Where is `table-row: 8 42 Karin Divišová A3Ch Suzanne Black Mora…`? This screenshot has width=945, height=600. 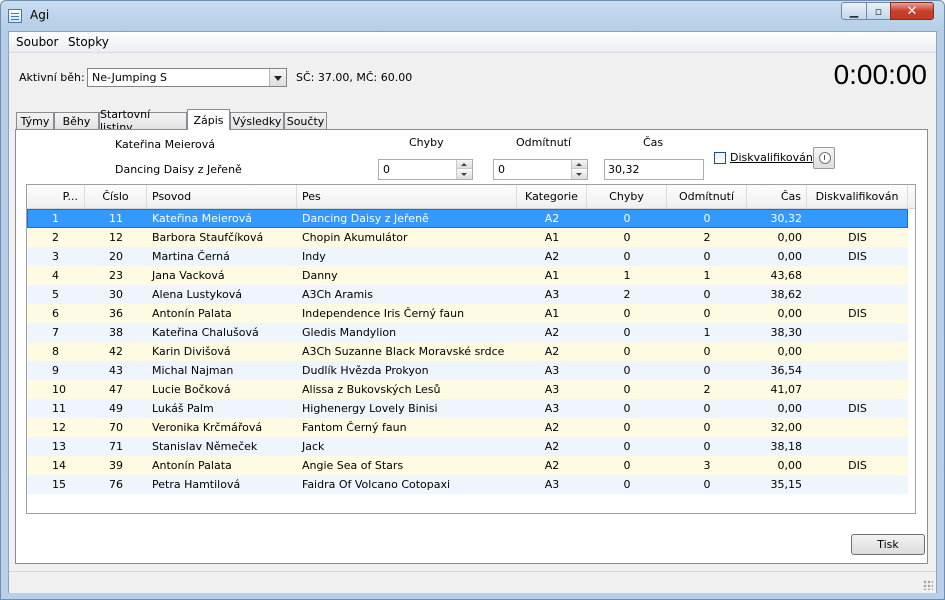 table-row: 8 42 Karin Divišová A3Ch Suzanne Black Mora… is located at coordinates (467, 351).